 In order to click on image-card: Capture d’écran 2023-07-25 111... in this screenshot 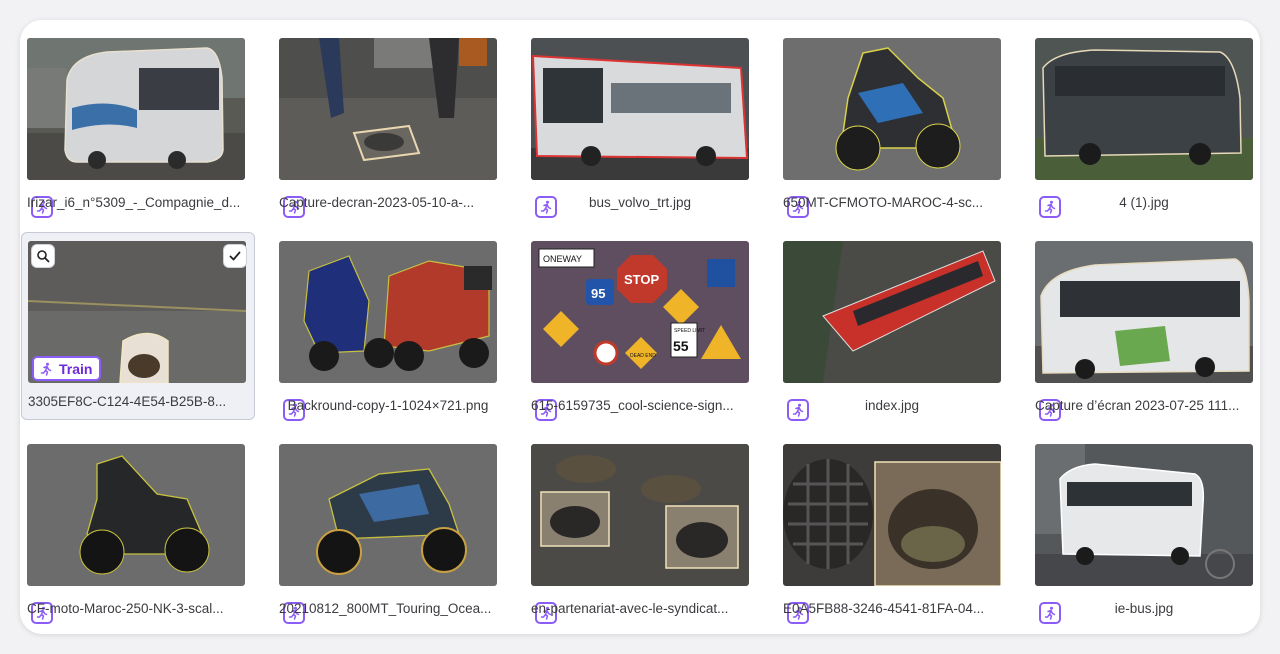, I will do `click(1147, 333)`.